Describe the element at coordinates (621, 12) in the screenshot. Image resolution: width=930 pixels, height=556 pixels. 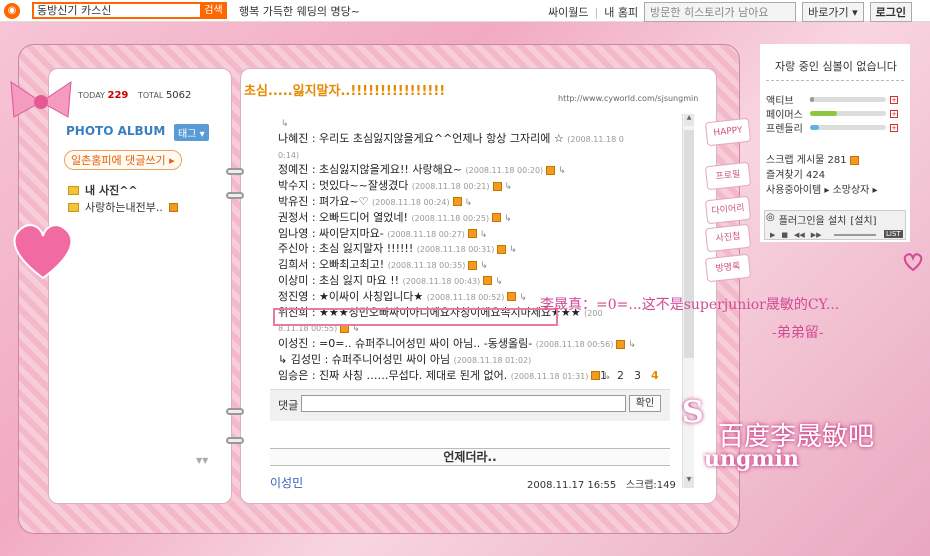
I see `my-homepage-link: 내 홈피` at that location.